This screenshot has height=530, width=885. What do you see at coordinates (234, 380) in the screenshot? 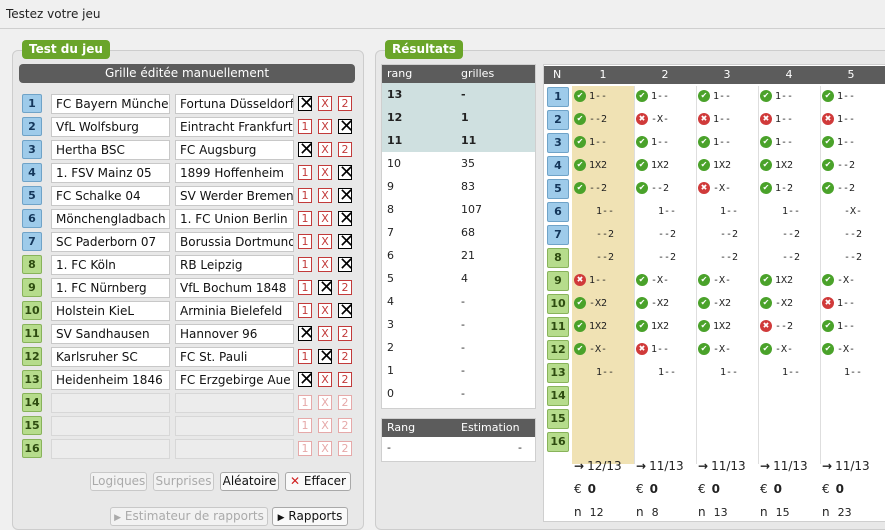
I see `away-team-field: FC Erzgebirge Aue` at bounding box center [234, 380].